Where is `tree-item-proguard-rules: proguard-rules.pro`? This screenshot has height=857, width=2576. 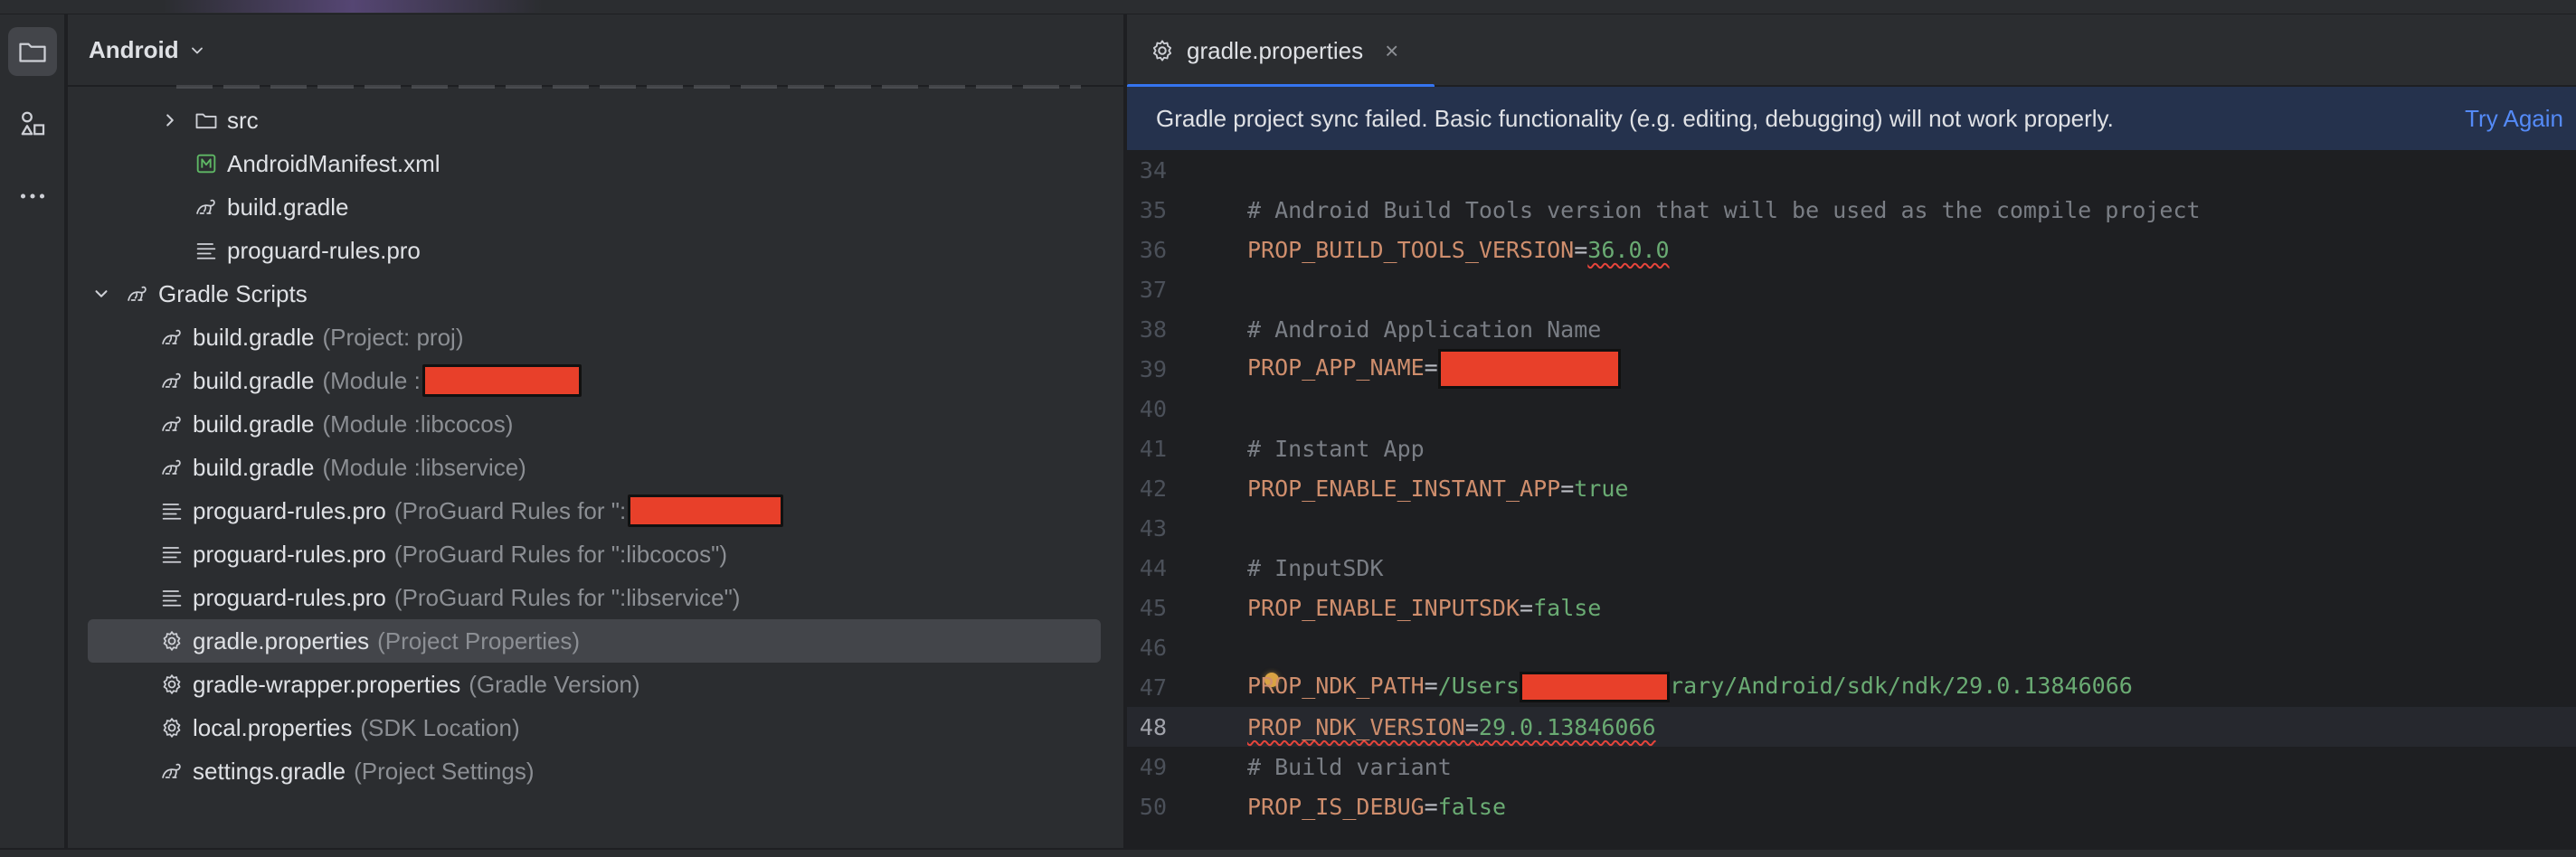
tree-item-proguard-rules: proguard-rules.pro is located at coordinates (307, 250).